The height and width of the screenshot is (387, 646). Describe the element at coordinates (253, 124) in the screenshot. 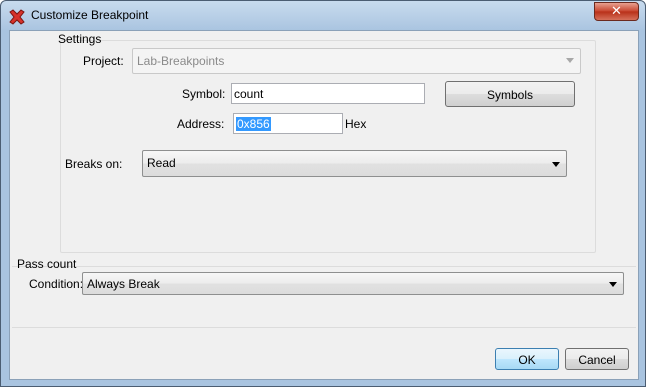

I see `address-value: 0x856` at that location.